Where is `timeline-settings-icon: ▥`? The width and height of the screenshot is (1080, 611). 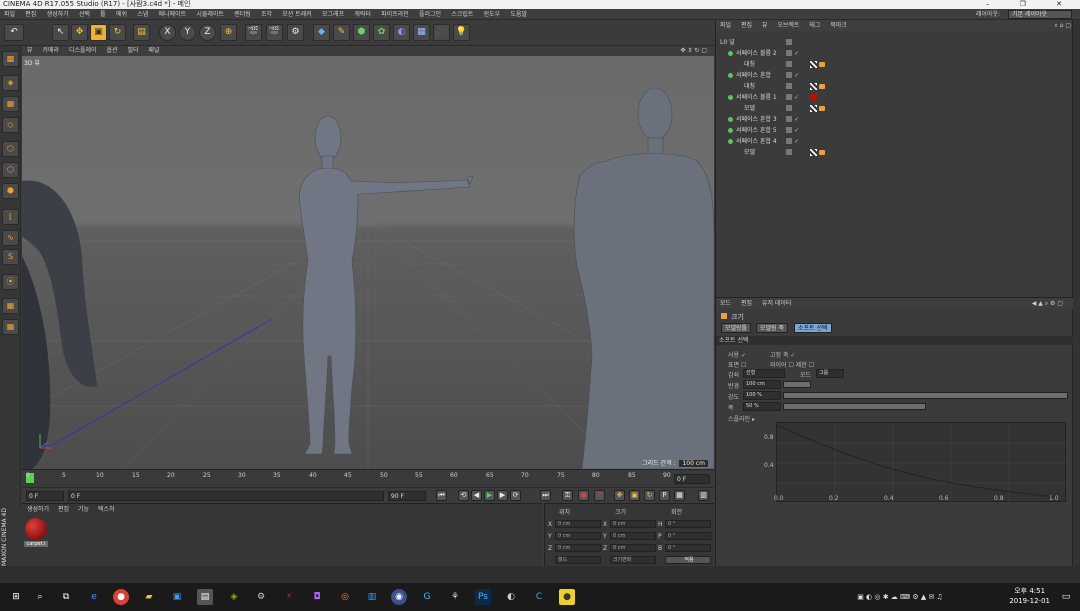 timeline-settings-icon: ▥ is located at coordinates (703, 495).